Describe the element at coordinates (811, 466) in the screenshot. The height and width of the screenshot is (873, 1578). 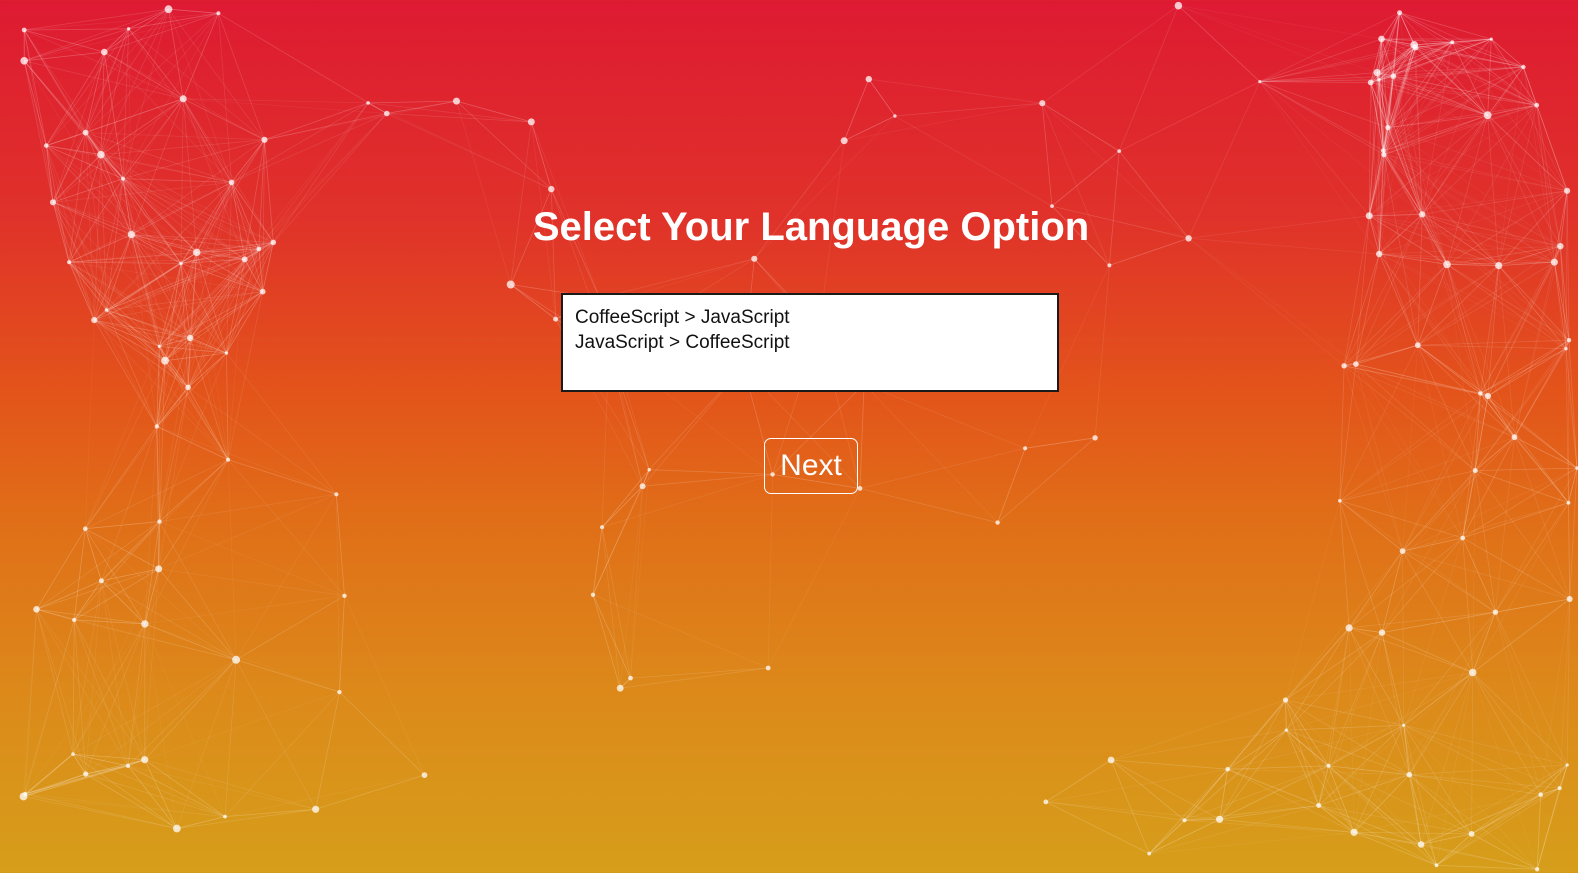
I see `next-button: Next` at that location.